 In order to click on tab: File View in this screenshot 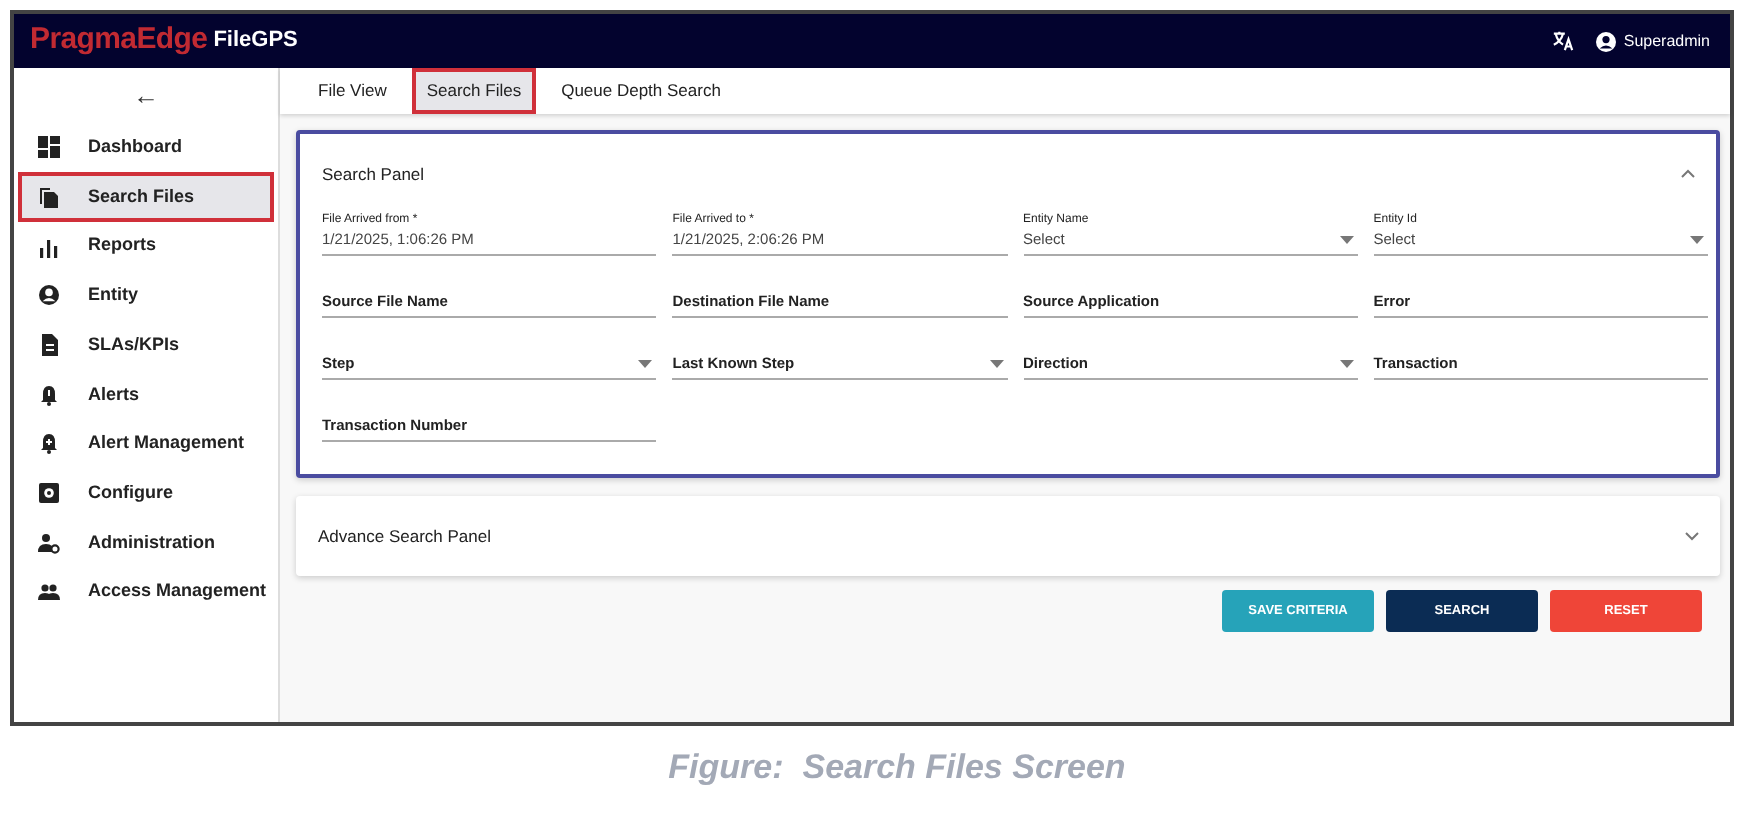, I will do `click(352, 91)`.